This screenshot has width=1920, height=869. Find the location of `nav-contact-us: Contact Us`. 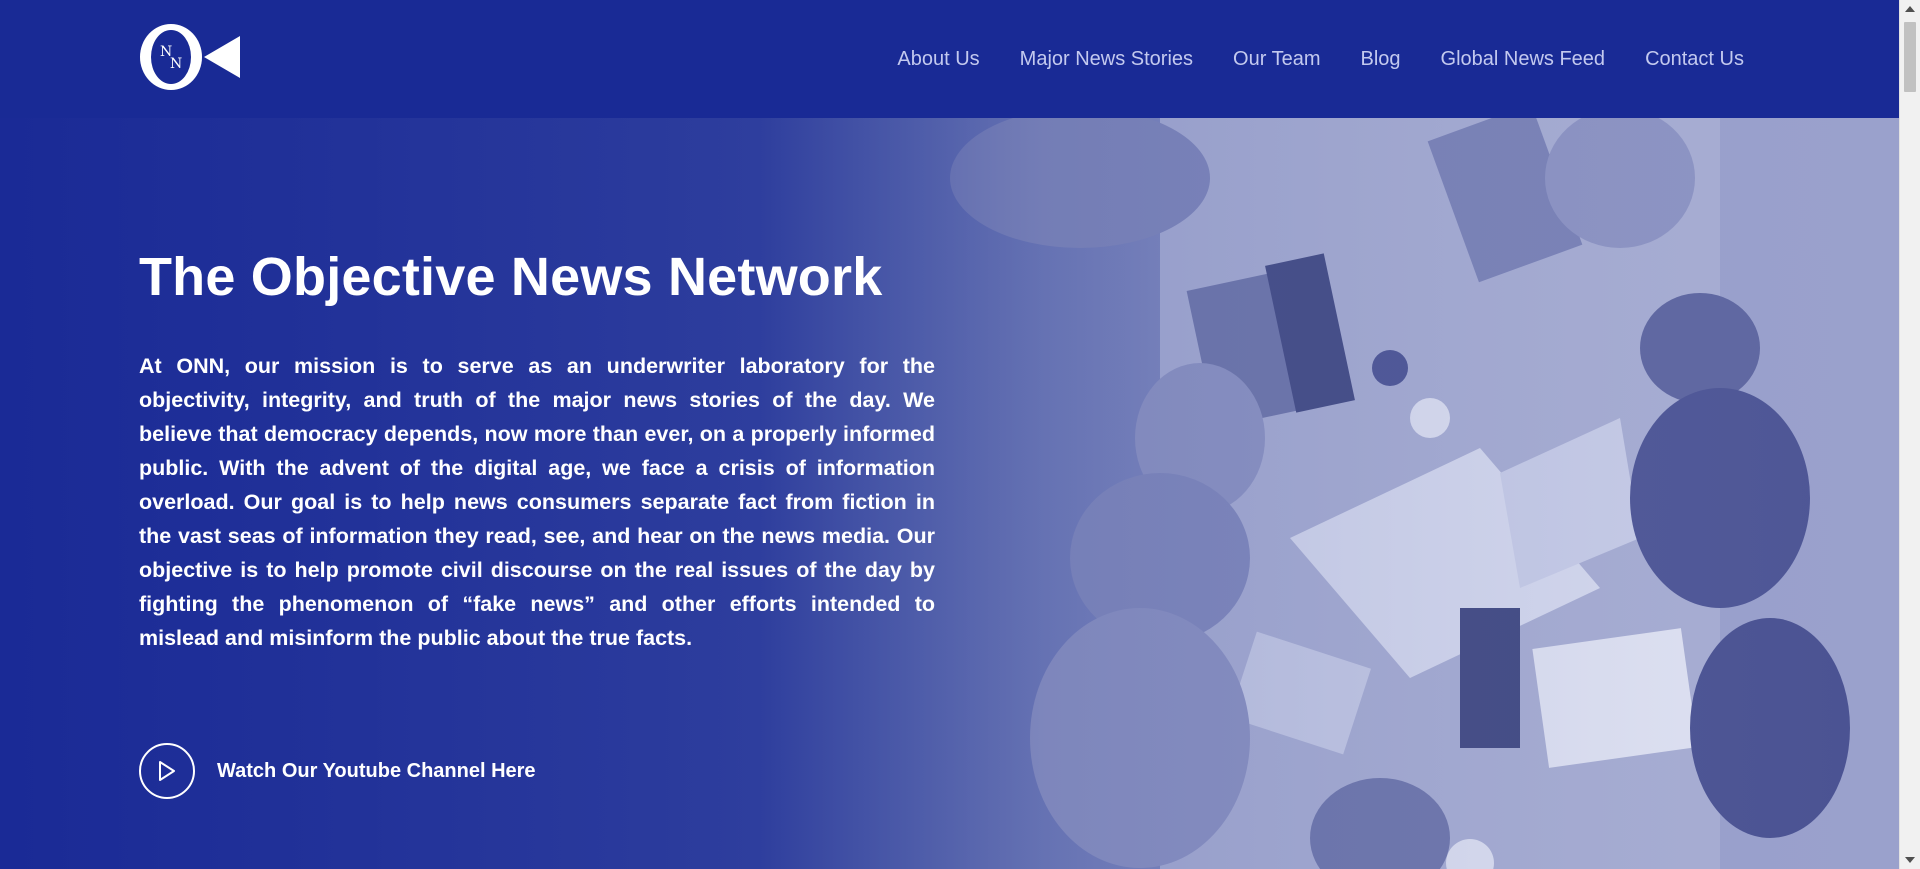

nav-contact-us: Contact Us is located at coordinates (1694, 59).